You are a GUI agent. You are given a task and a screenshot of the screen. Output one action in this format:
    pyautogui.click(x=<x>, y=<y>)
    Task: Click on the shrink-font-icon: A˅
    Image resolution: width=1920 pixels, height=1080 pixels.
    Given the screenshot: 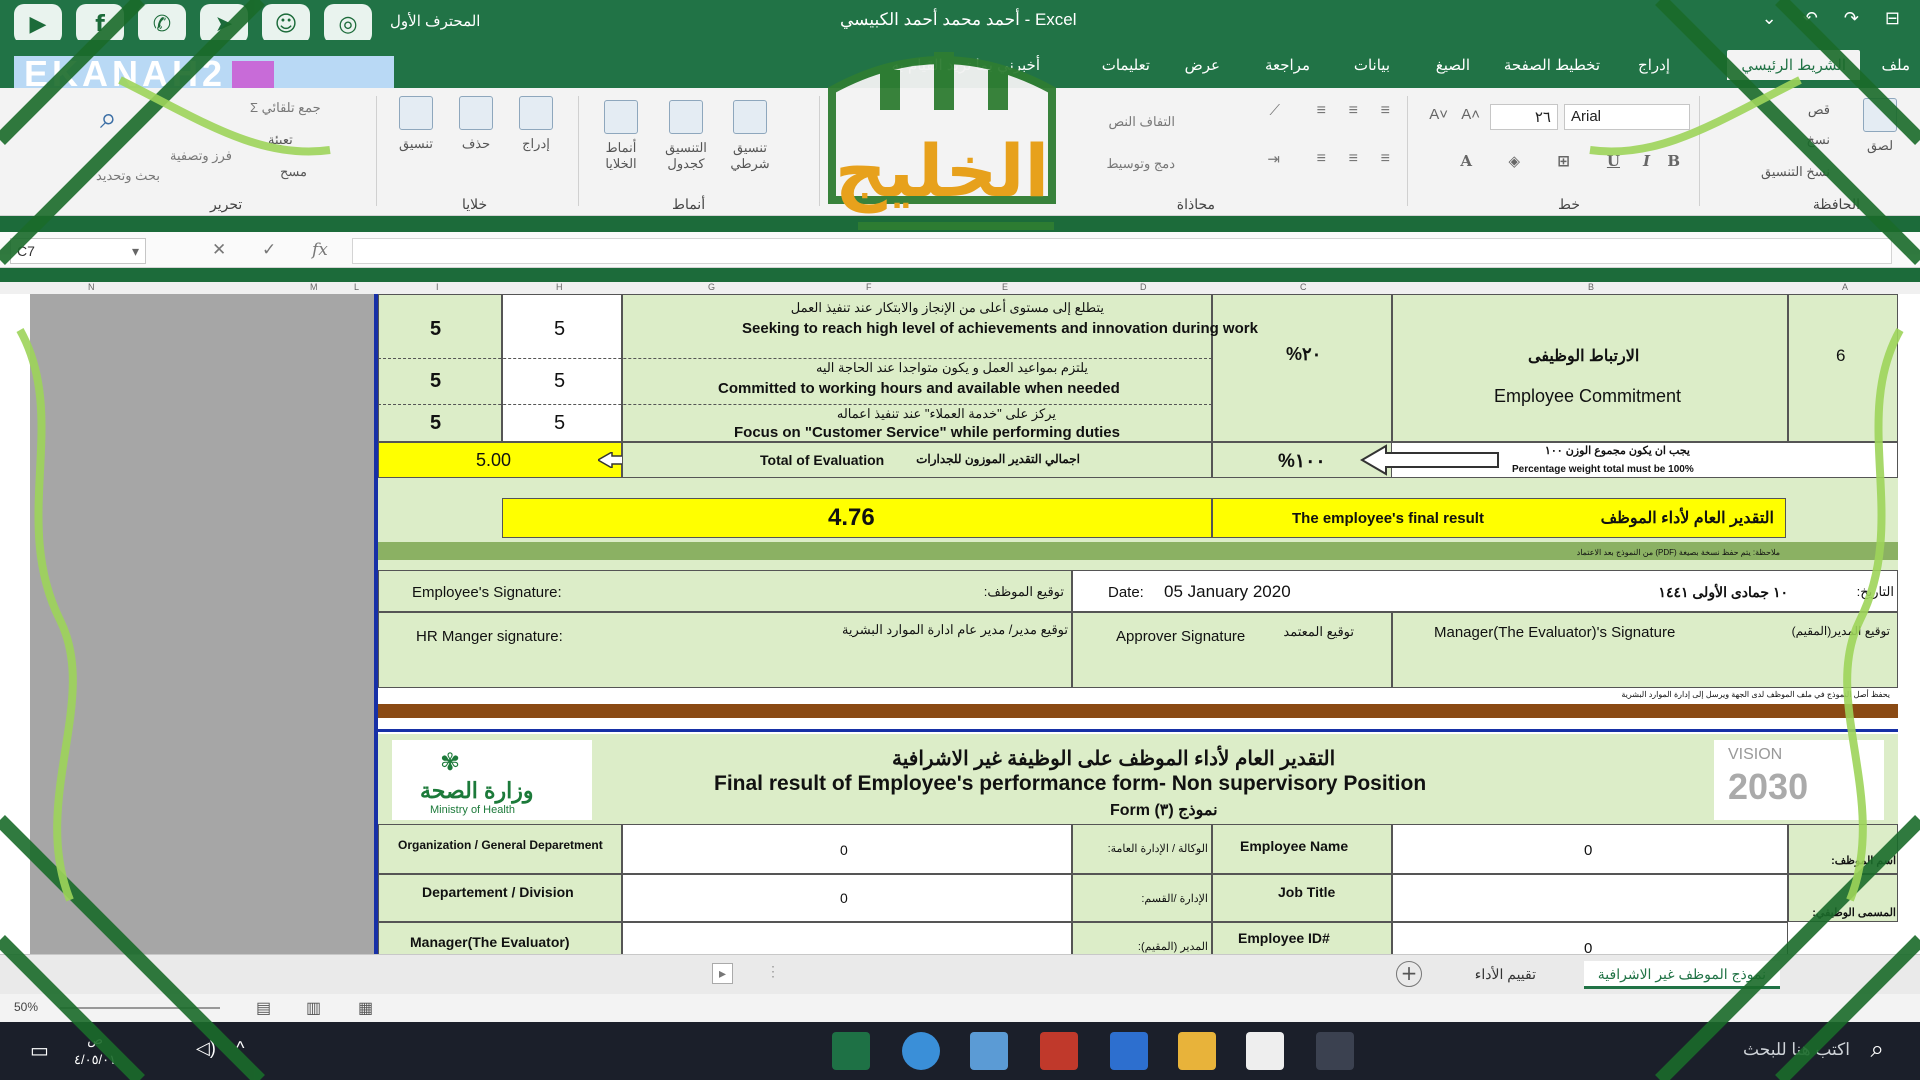 What is the action you would take?
    pyautogui.click(x=1438, y=114)
    